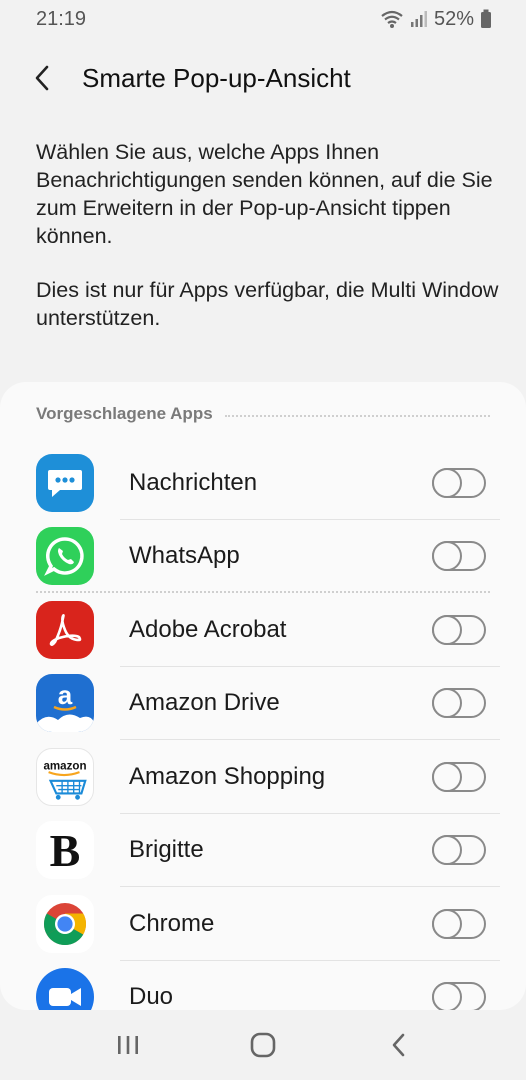 The height and width of the screenshot is (1080, 526). I want to click on home-icon, so click(263, 1045).